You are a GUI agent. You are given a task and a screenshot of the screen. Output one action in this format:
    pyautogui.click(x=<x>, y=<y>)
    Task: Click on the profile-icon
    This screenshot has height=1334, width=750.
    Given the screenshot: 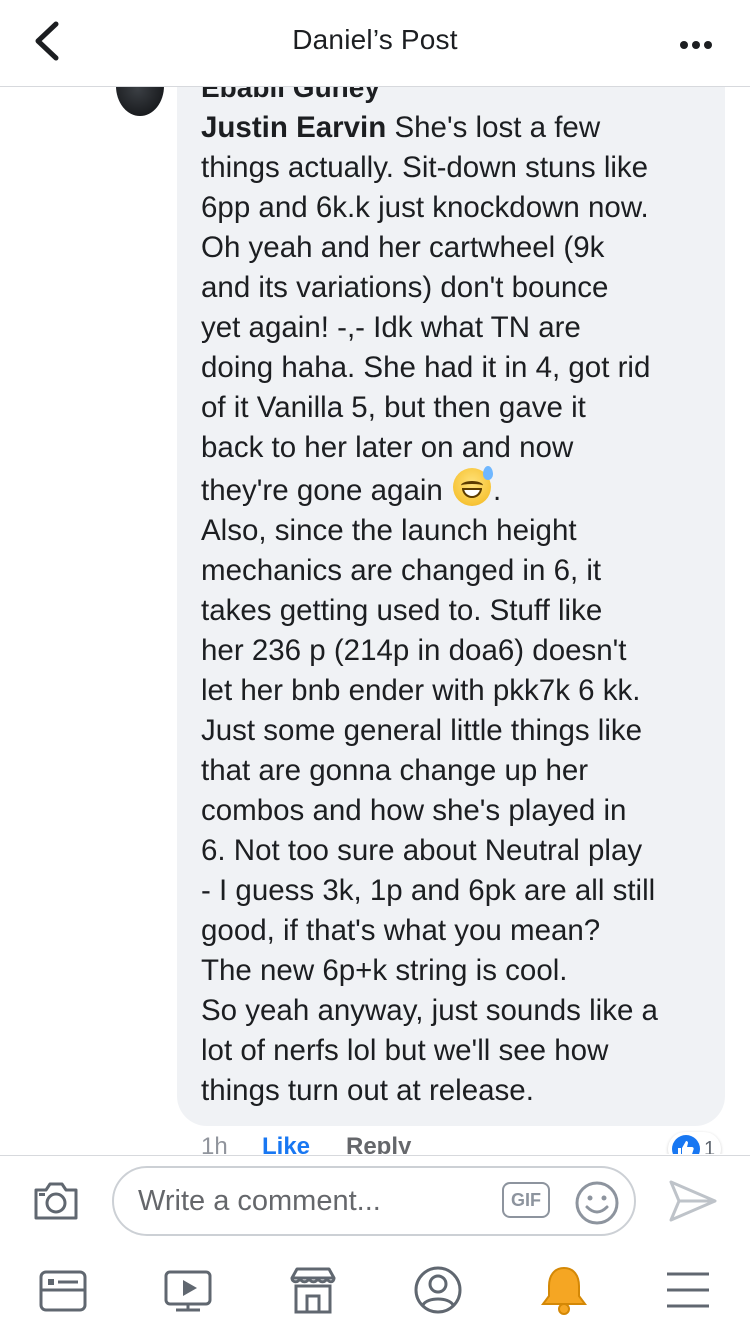 What is the action you would take?
    pyautogui.click(x=438, y=1290)
    